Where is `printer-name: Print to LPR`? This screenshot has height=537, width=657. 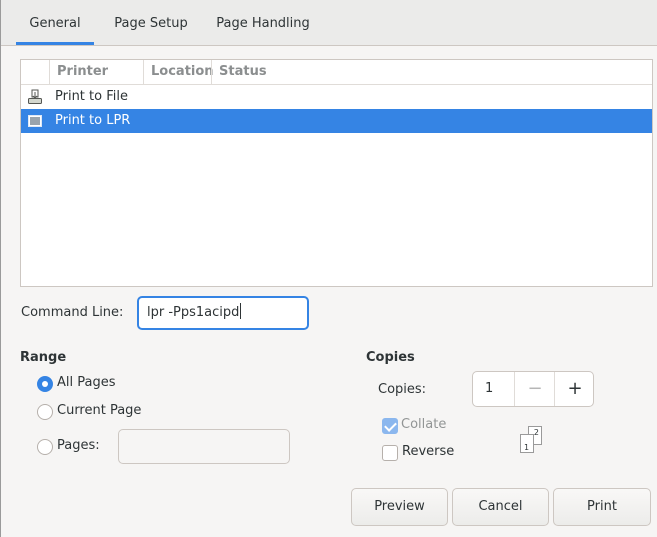
printer-name: Print to LPR is located at coordinates (93, 120).